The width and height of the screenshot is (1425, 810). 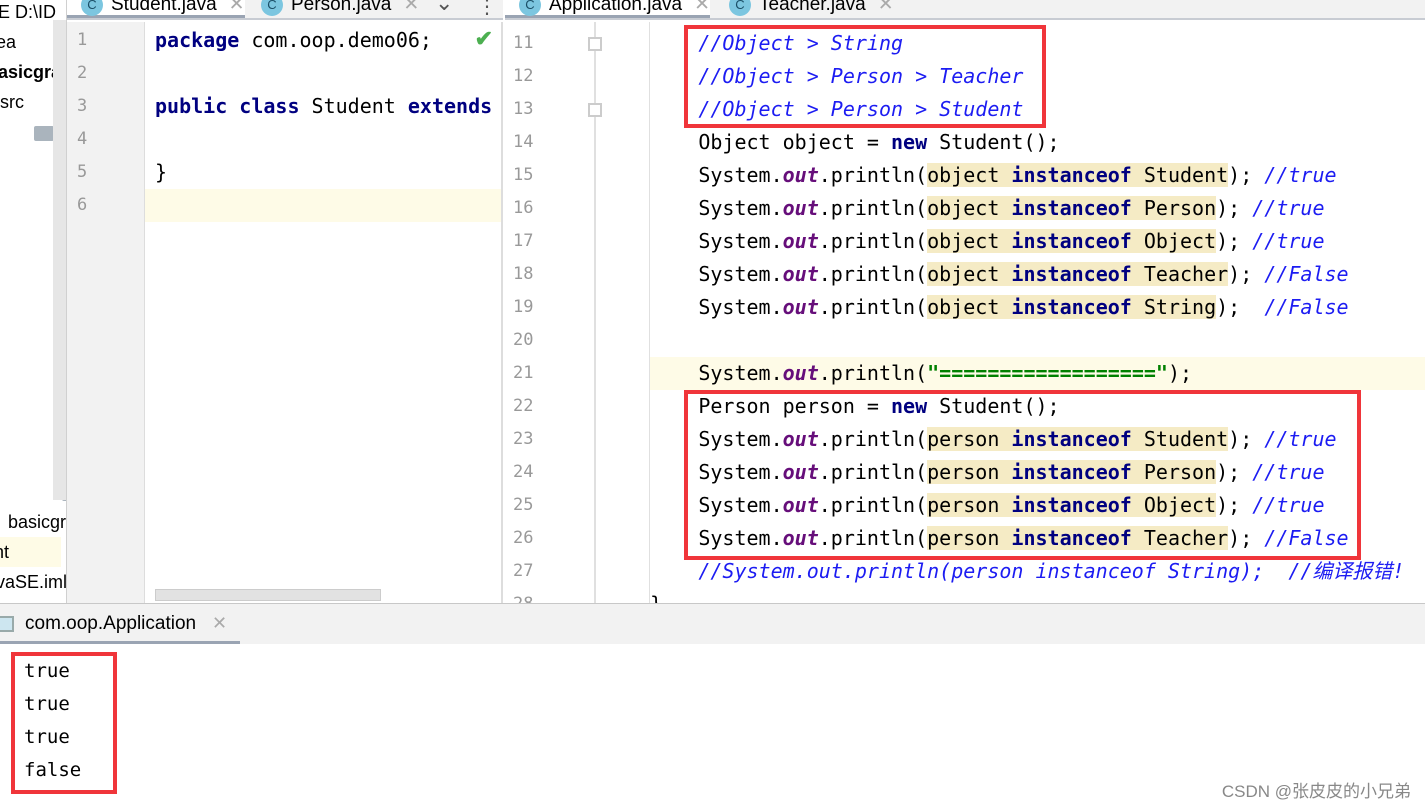 I want to click on line-number: 3, so click(x=82, y=106).